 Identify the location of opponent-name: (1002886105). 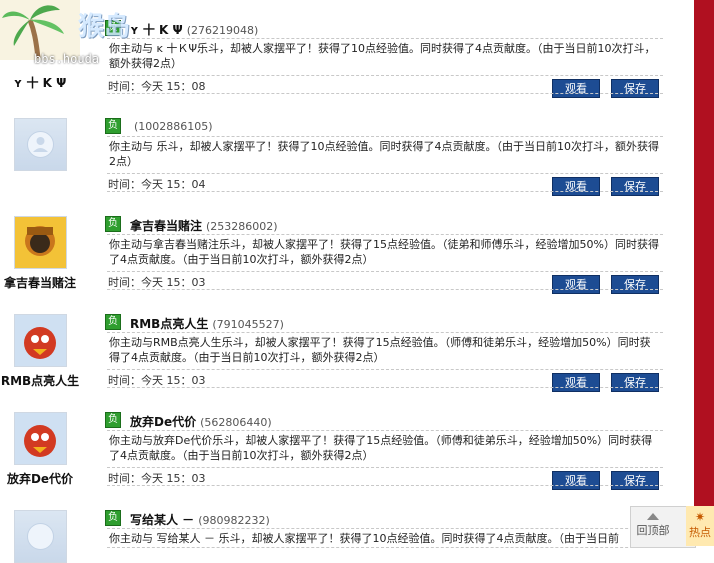
(171, 126).